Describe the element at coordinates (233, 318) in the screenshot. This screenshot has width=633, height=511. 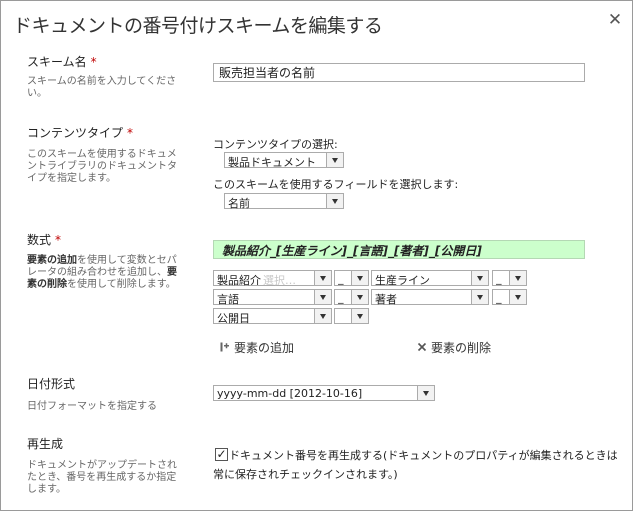
I see `format-element-value: 公開日` at that location.